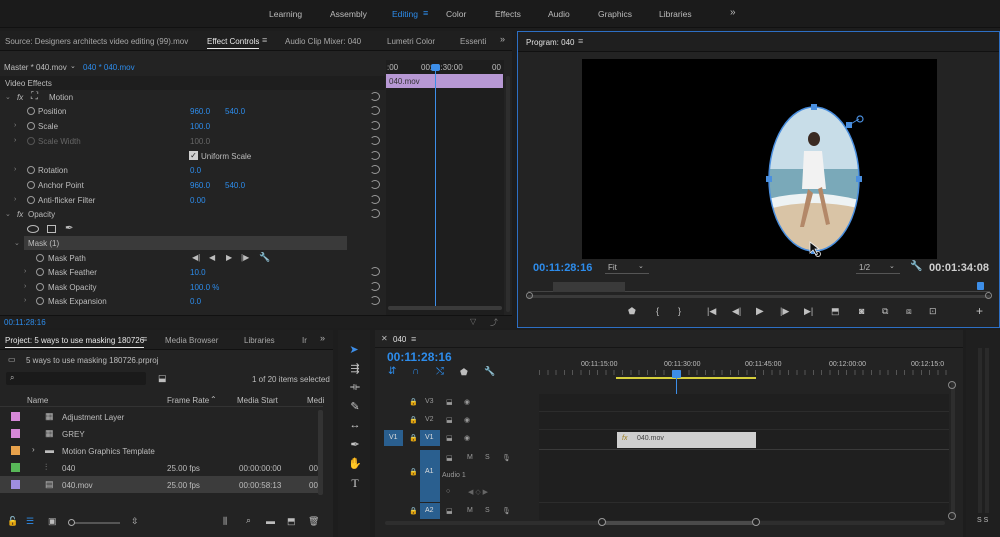  What do you see at coordinates (192, 272) in the screenshot?
I see `mask-feather-row: › Mask Feather 10.0` at bounding box center [192, 272].